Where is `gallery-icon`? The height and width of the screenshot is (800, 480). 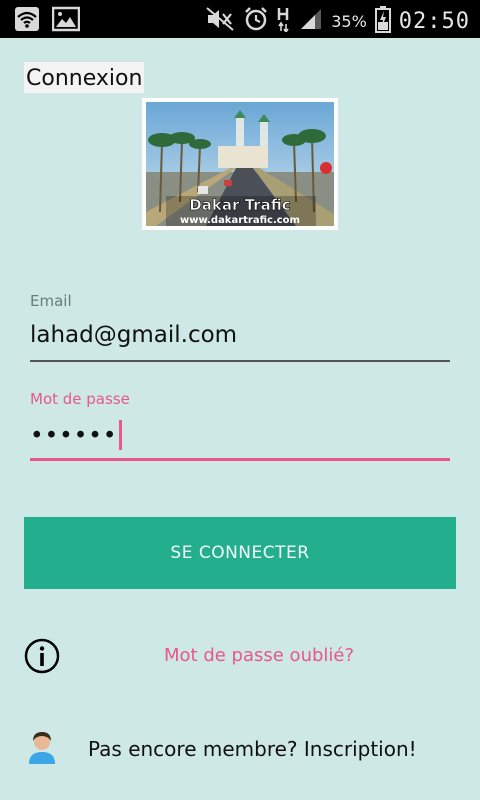
gallery-icon is located at coordinates (66, 21).